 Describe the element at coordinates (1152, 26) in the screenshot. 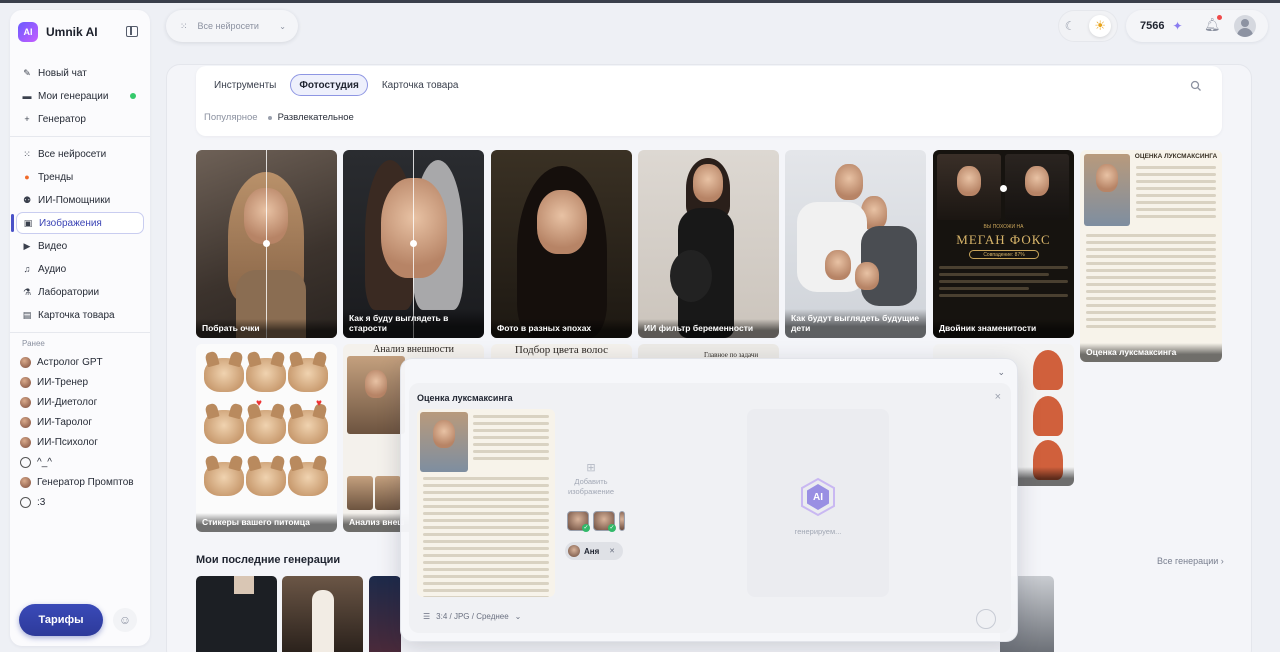

I see `credits-count: 7566` at that location.